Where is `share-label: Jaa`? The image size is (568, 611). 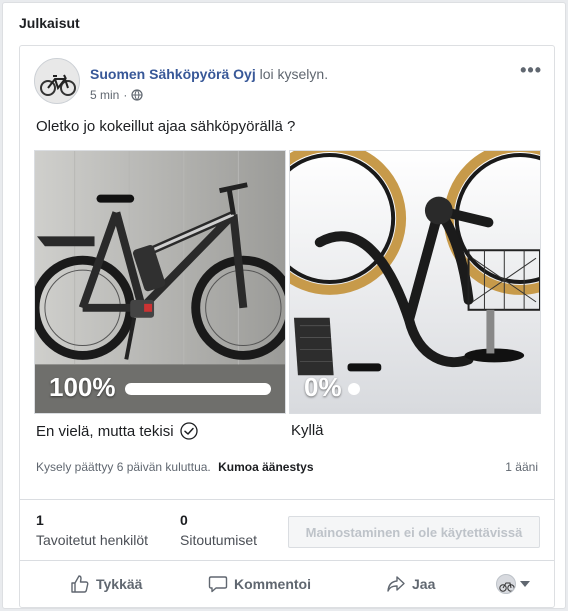
share-label: Jaa is located at coordinates (424, 584).